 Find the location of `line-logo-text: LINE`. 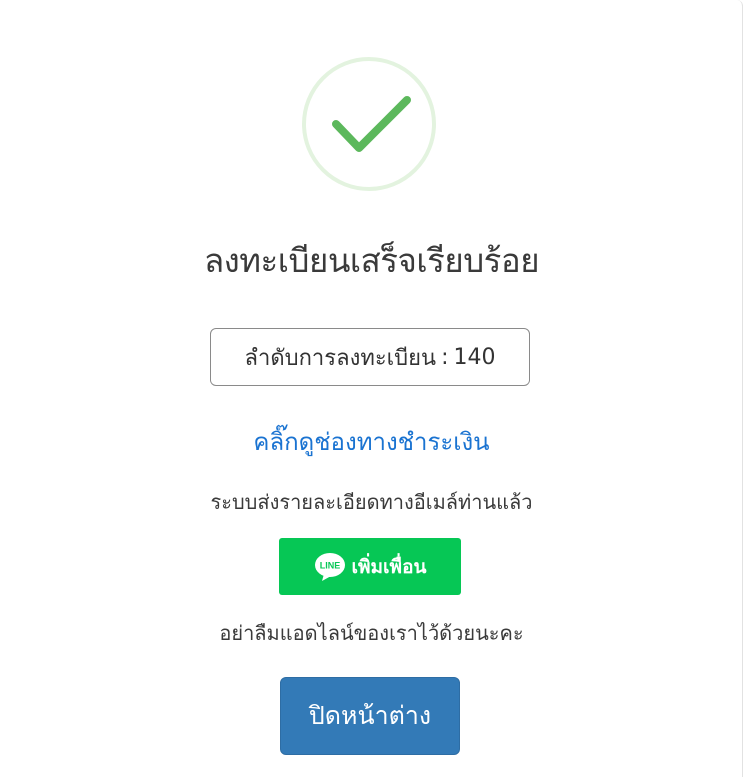

line-logo-text: LINE is located at coordinates (329, 565).